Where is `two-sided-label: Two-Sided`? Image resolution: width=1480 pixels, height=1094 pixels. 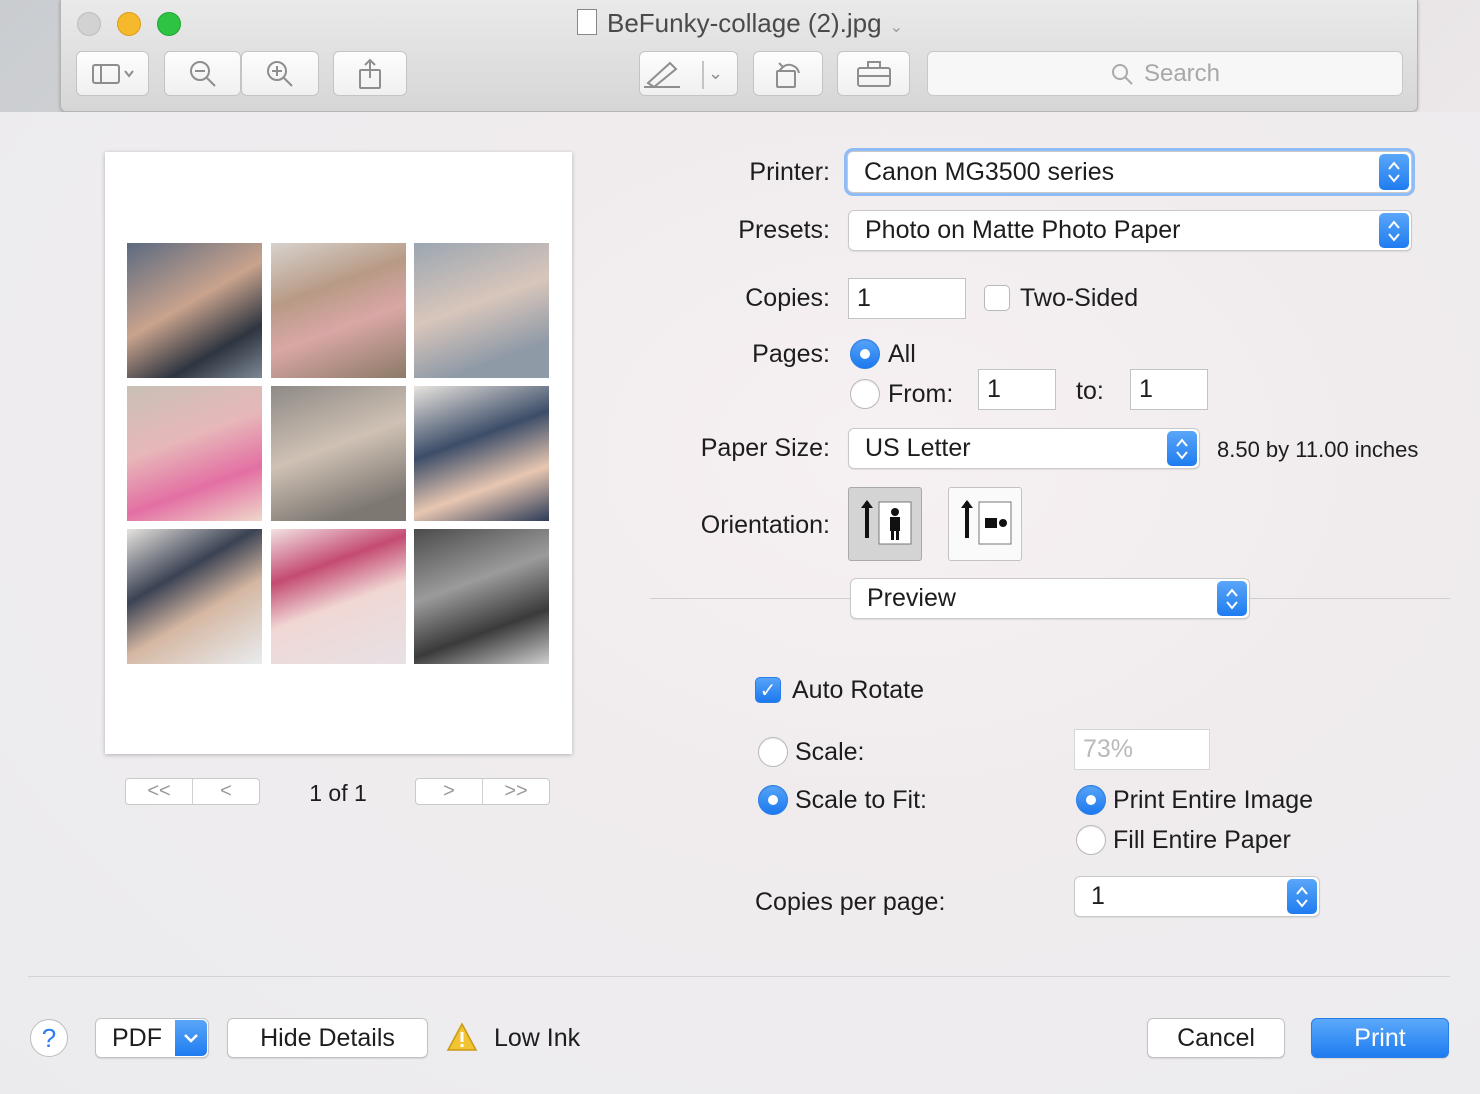
two-sided-label: Two-Sided is located at coordinates (1079, 298).